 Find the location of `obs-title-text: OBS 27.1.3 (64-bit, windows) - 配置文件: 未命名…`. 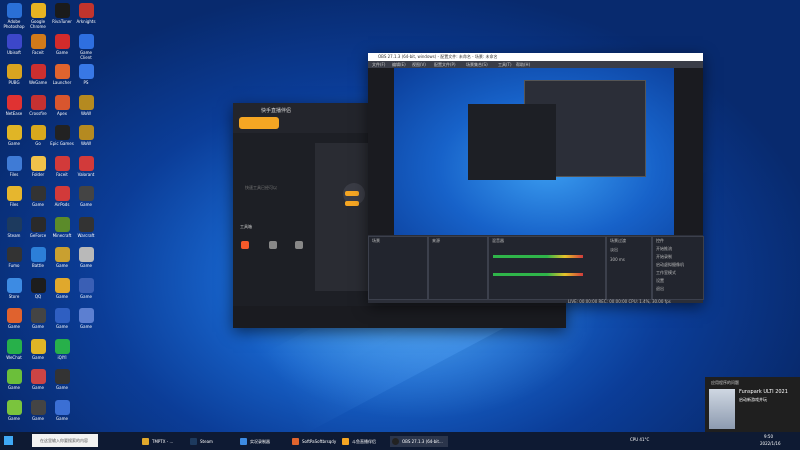

obs-title-text: OBS 27.1.3 (64-bit, windows) - 配置文件: 未命名… is located at coordinates (438, 56).